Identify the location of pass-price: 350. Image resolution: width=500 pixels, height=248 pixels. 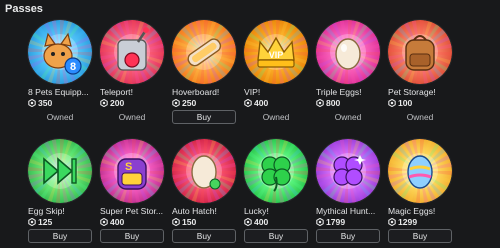
(40, 103).